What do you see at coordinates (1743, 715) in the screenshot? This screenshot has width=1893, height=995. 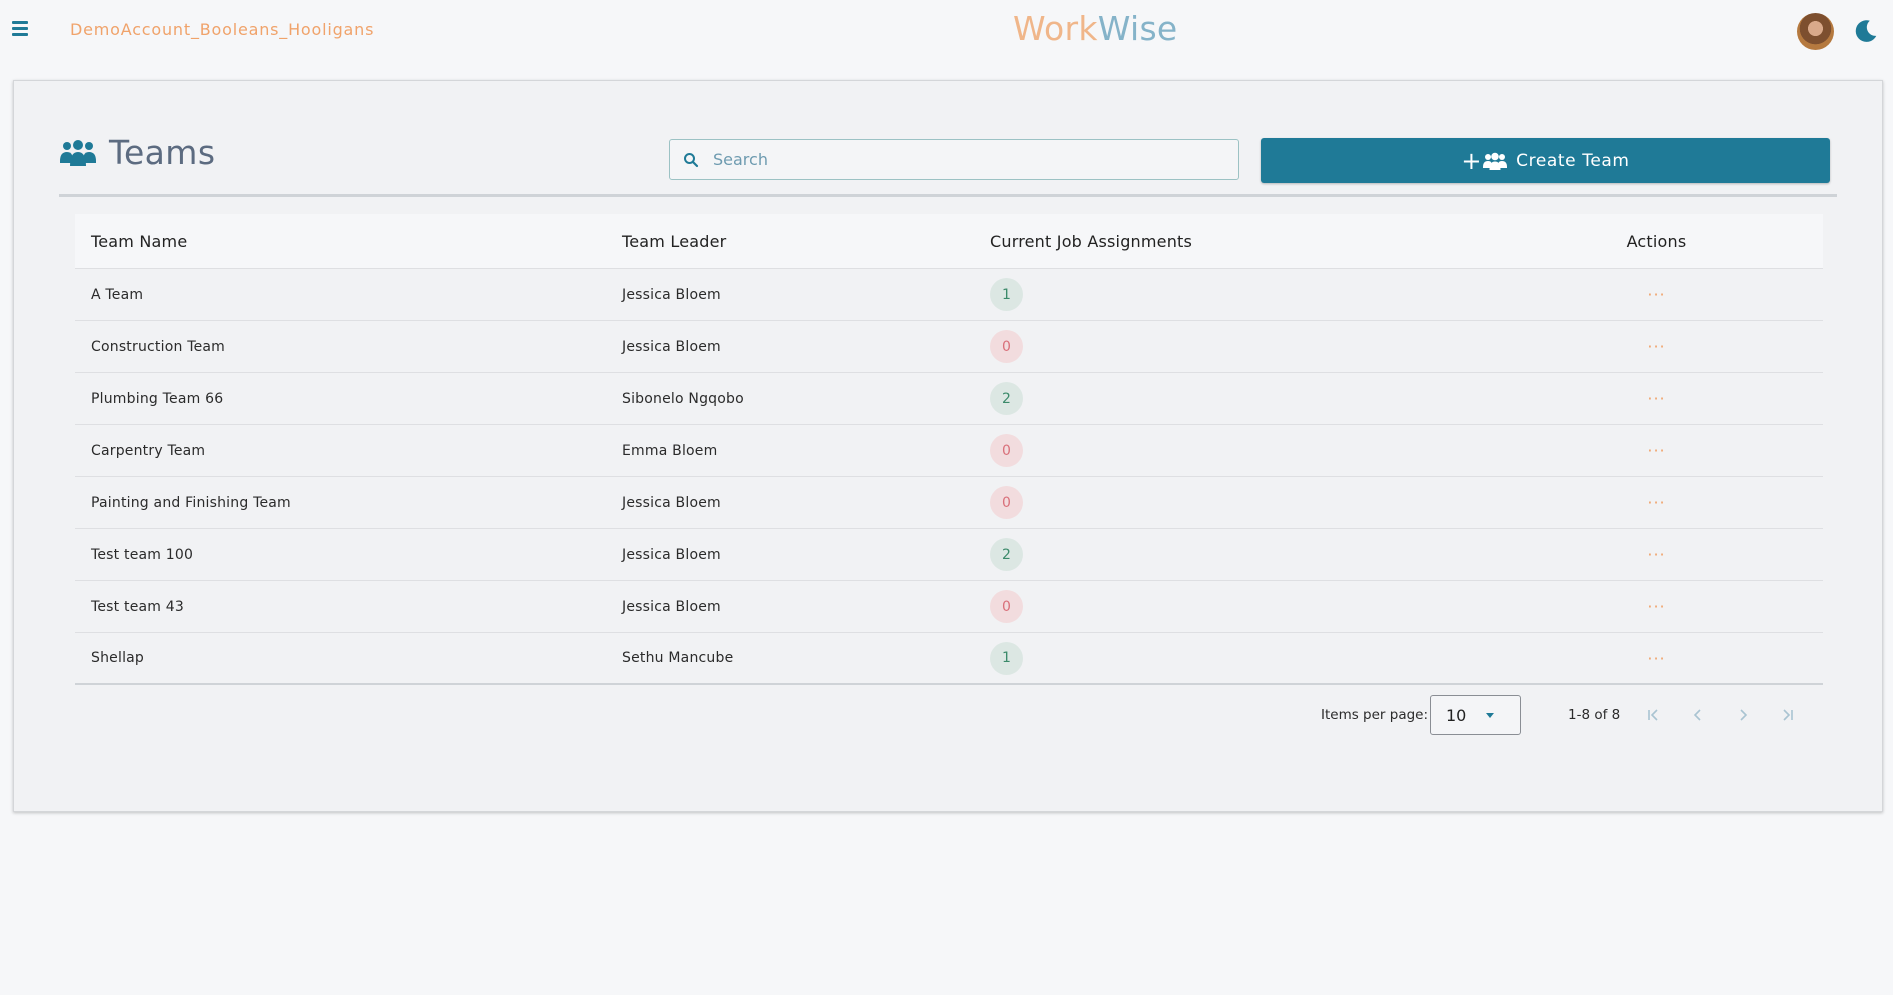 I see `next-page-icon` at bounding box center [1743, 715].